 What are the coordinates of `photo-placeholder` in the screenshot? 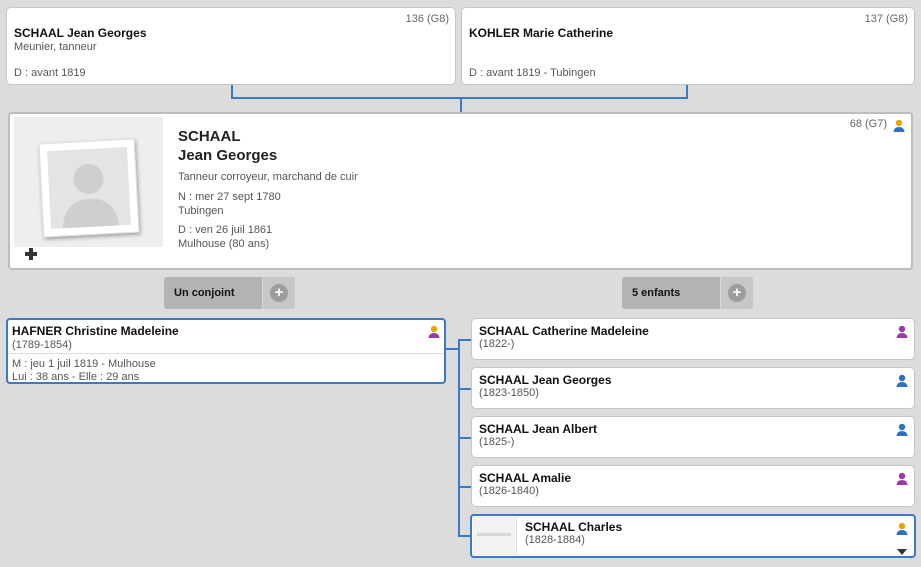 It's located at (89, 188).